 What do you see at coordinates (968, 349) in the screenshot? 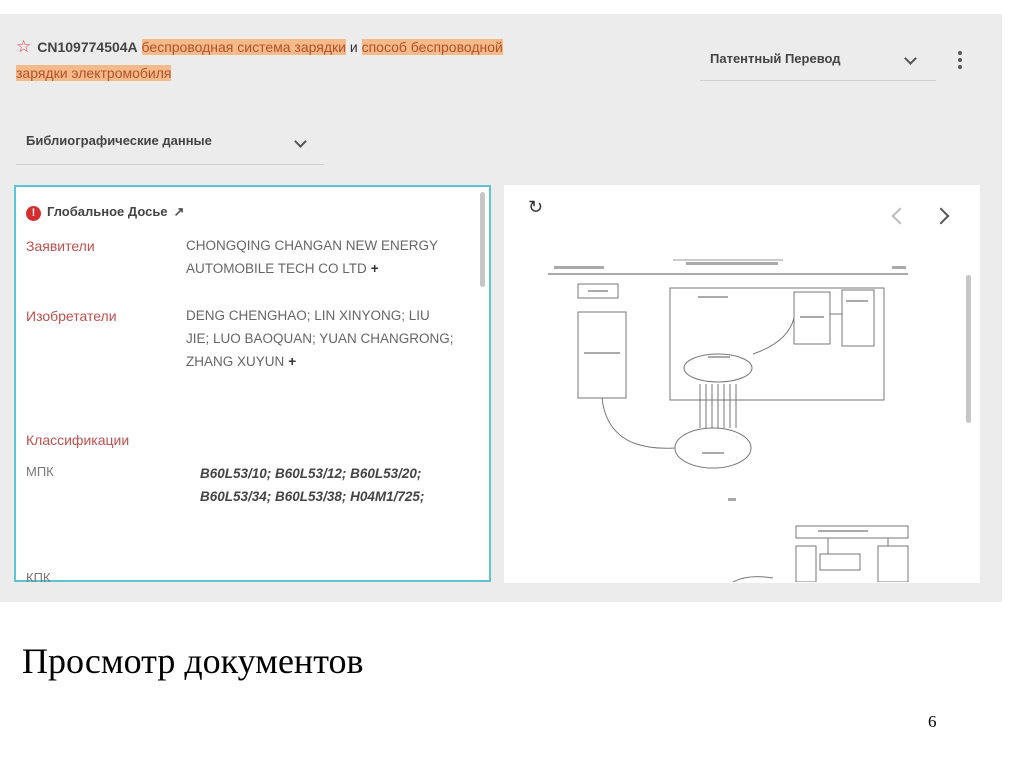
I see `viewer-scrollbar` at bounding box center [968, 349].